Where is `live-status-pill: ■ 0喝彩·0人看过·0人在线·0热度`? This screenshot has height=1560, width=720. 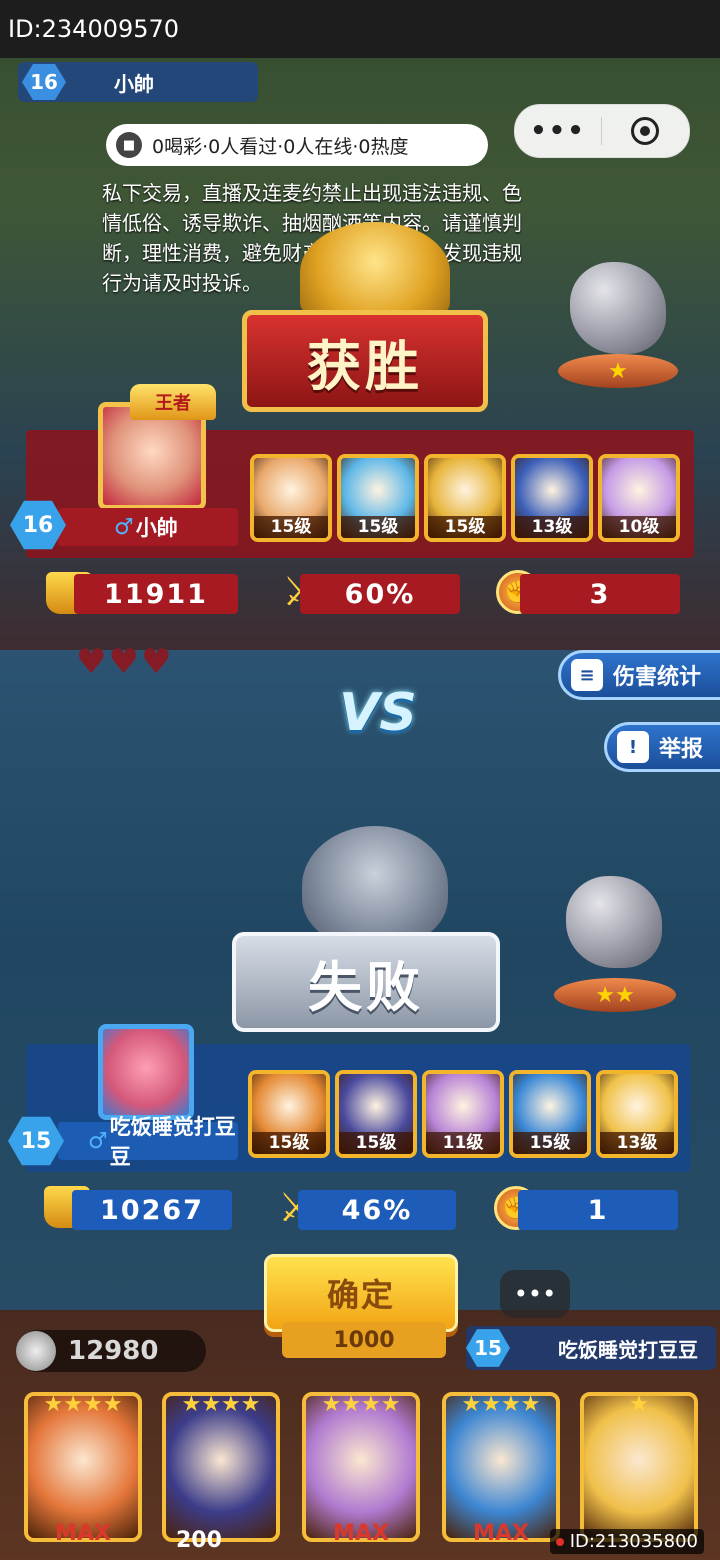 live-status-pill: ■ 0喝彩·0人看过·0人在线·0热度 is located at coordinates (297, 145).